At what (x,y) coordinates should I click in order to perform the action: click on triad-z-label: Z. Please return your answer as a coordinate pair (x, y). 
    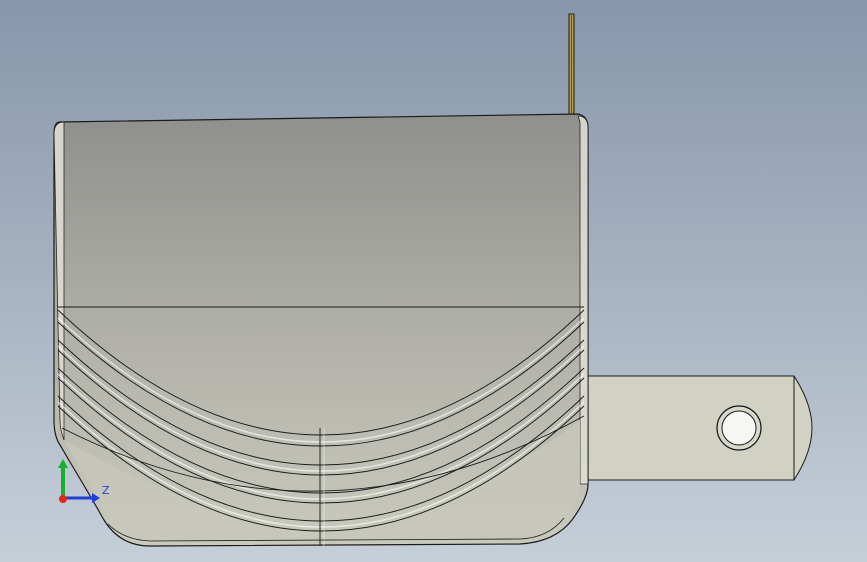
    Looking at the image, I should click on (106, 490).